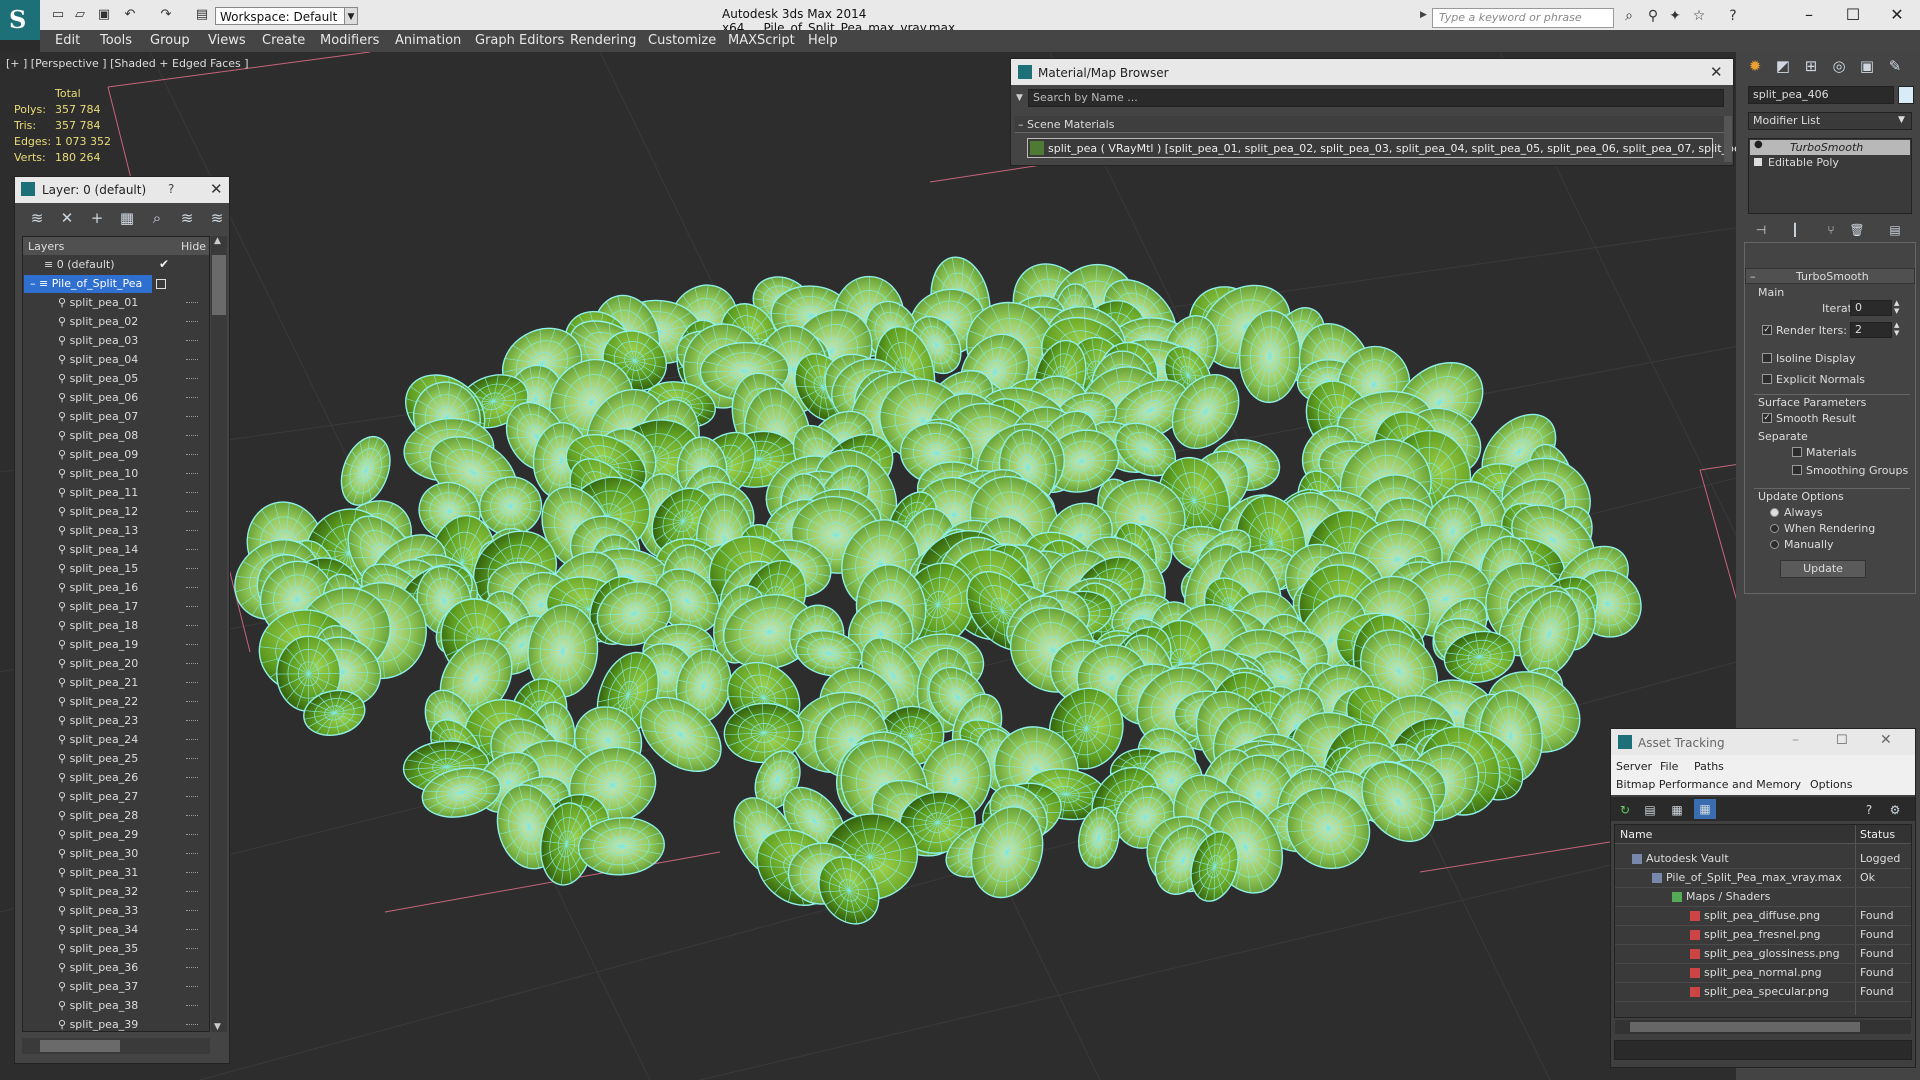  Describe the element at coordinates (98, 1005) in the screenshot. I see `layer-object-row: ⚲ split_pea_38` at that location.